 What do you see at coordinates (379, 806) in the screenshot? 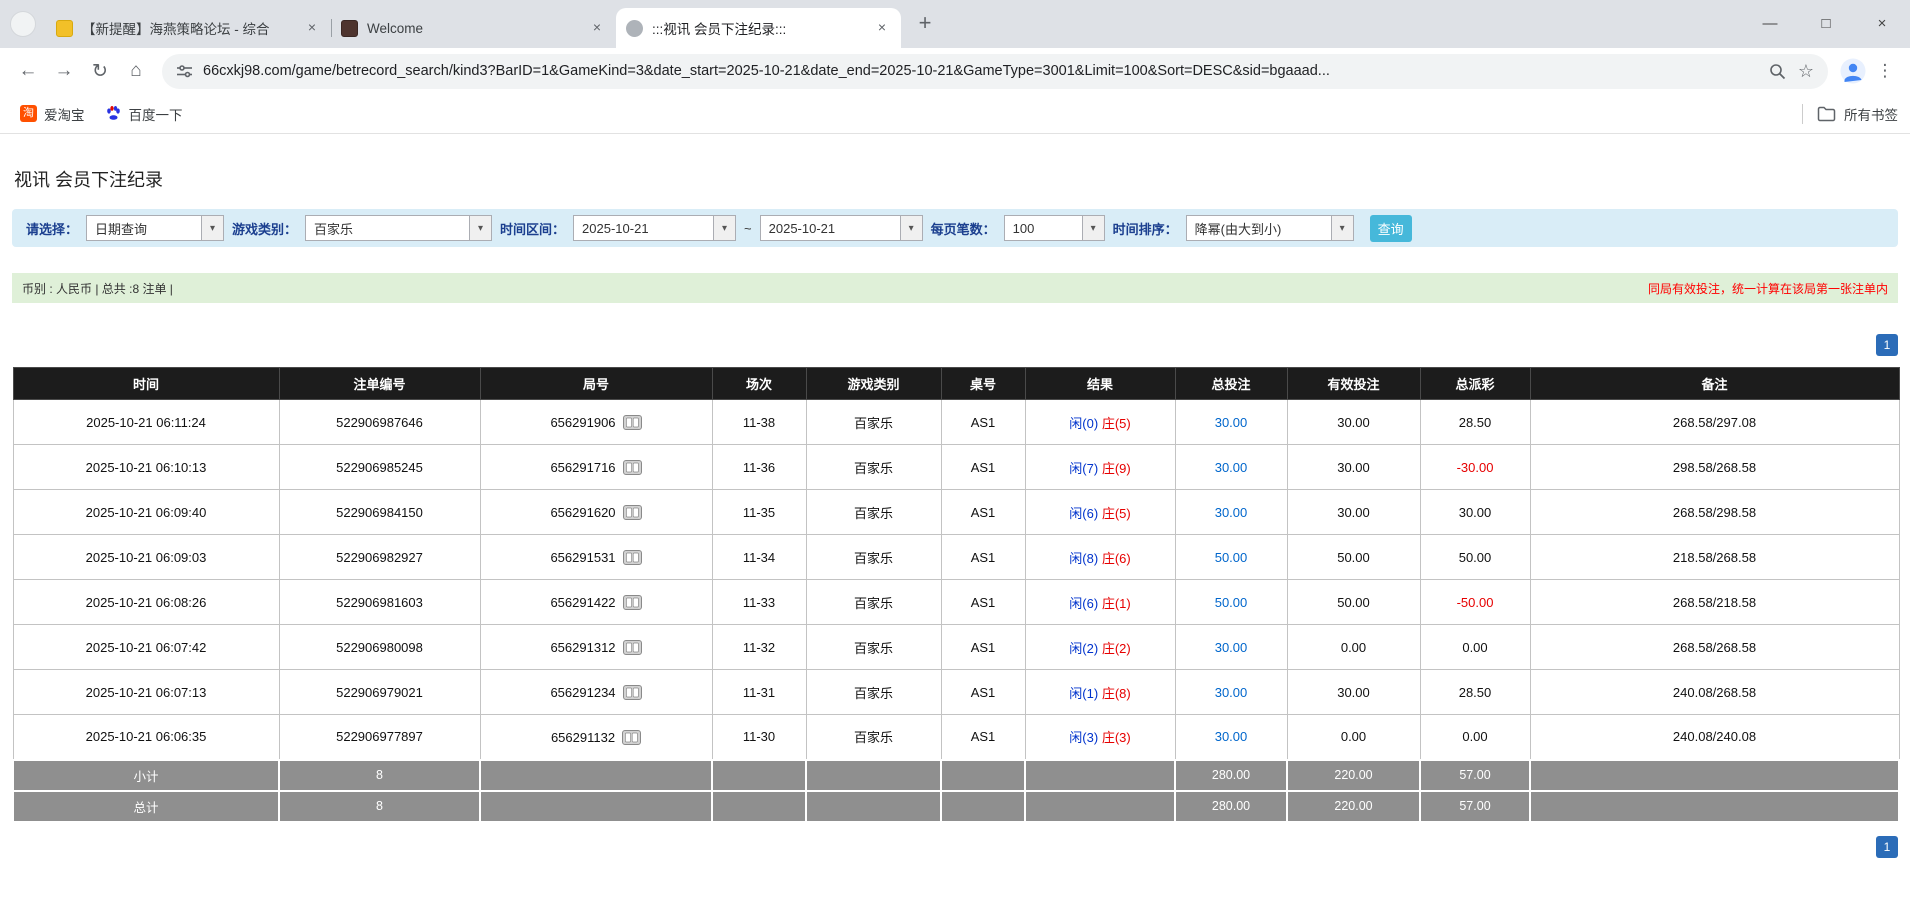
I see `total-cell: 8` at bounding box center [379, 806].